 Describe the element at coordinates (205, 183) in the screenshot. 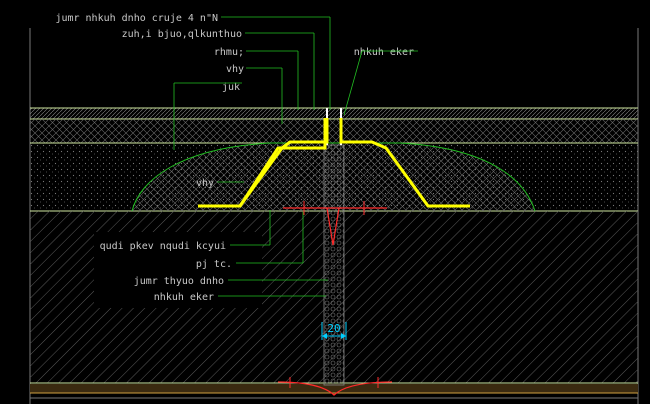

I see `label-fill: vhy` at that location.